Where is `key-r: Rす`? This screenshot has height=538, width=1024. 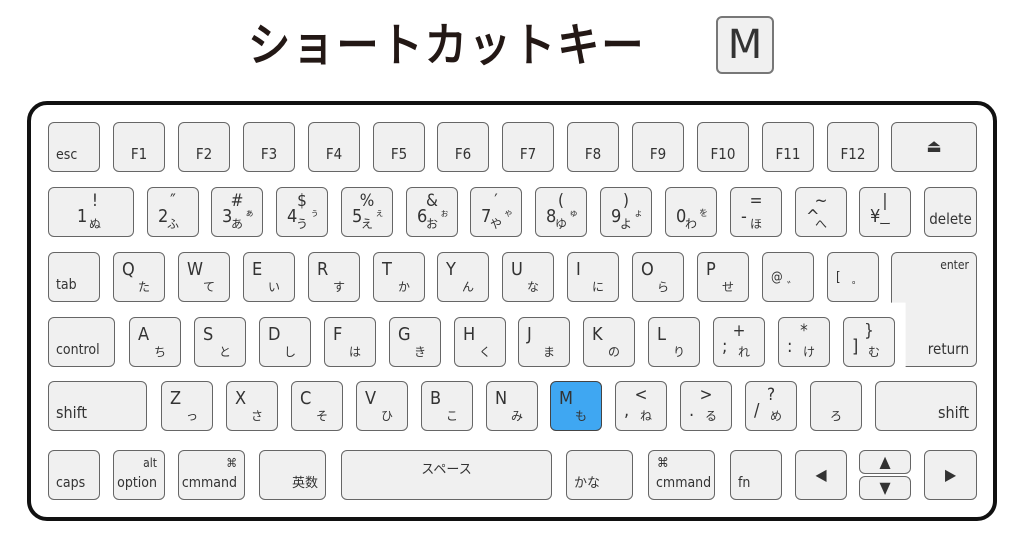 key-r: Rす is located at coordinates (334, 277).